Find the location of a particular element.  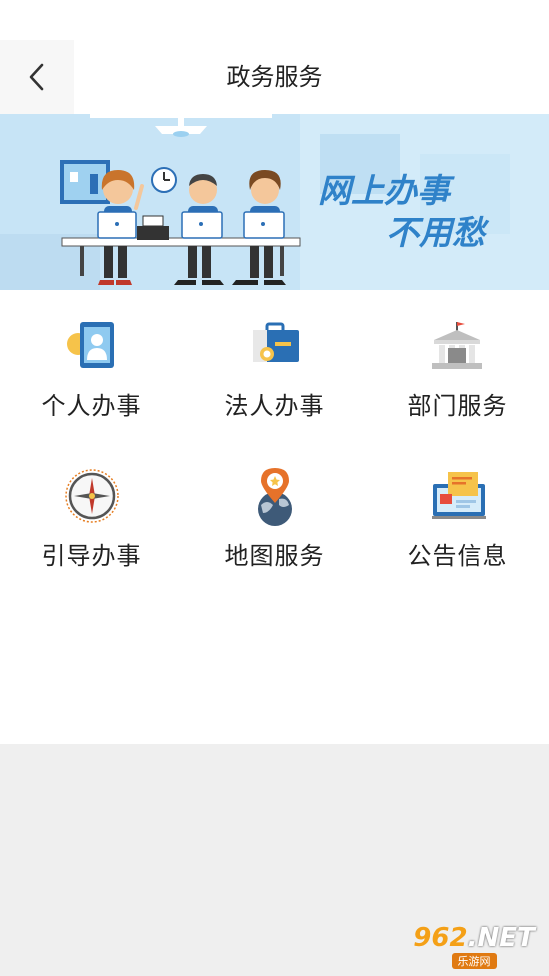

map-pin-globe-icon is located at coordinates (275, 497).